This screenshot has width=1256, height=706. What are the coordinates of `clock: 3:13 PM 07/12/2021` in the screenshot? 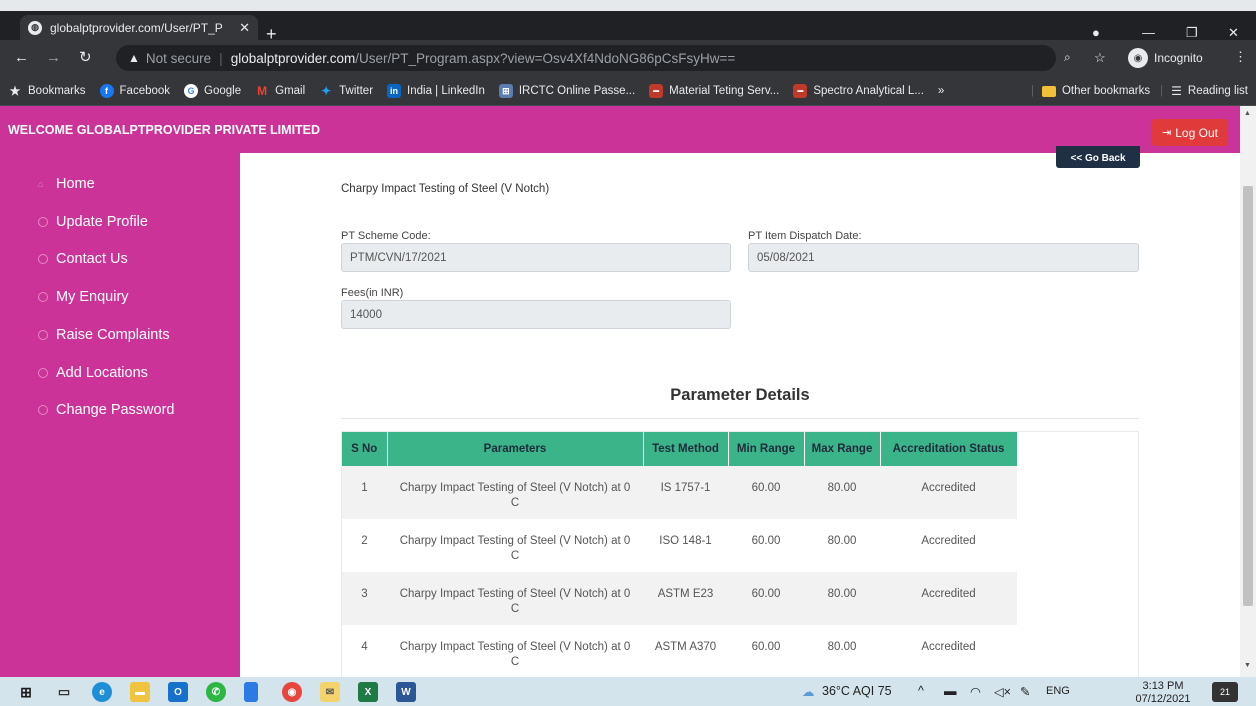 It's located at (1163, 693).